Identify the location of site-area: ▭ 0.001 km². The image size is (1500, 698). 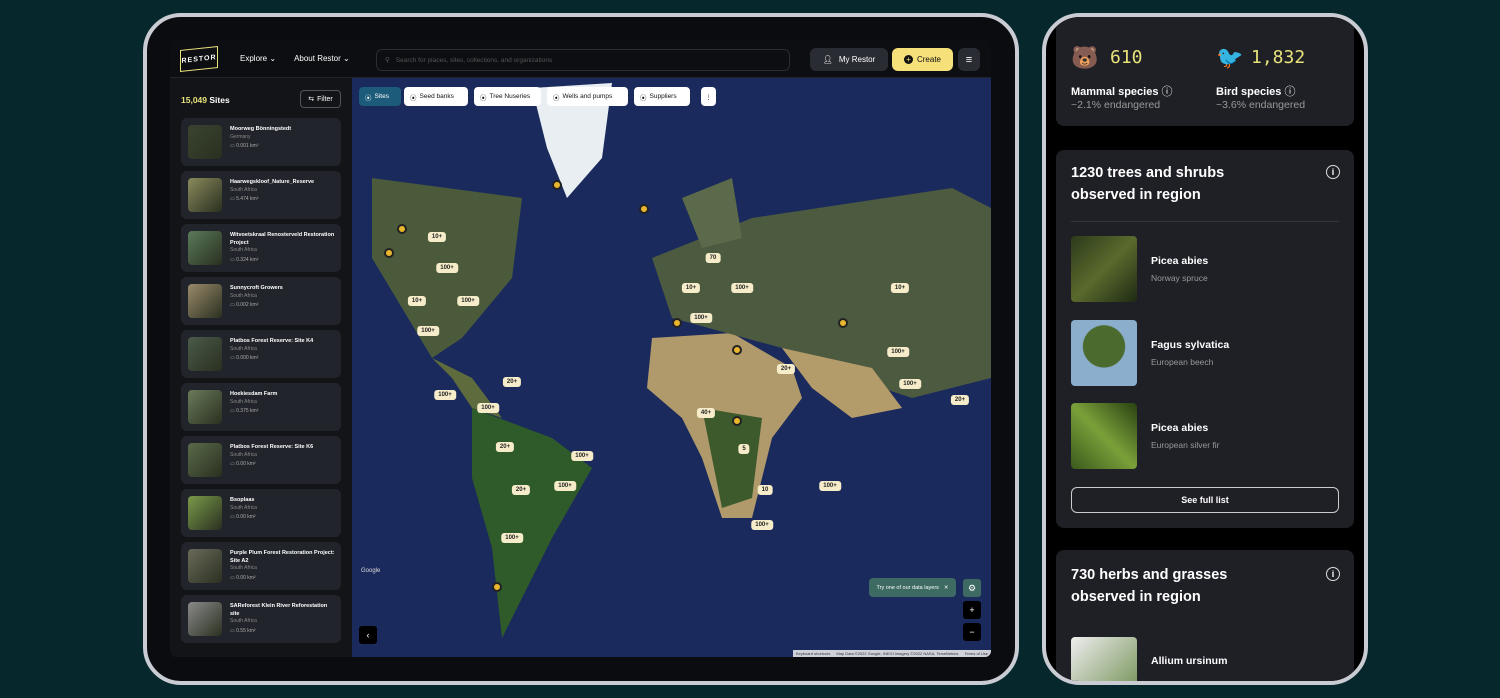
(244, 146).